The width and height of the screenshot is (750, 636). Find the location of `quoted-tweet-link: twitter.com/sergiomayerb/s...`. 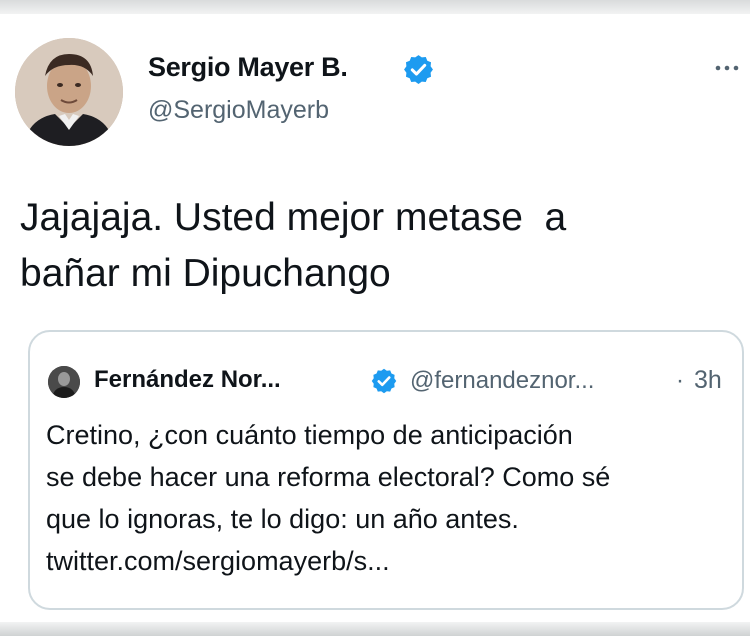

quoted-tweet-link: twitter.com/sergiomayerb/s... is located at coordinates (391, 561).